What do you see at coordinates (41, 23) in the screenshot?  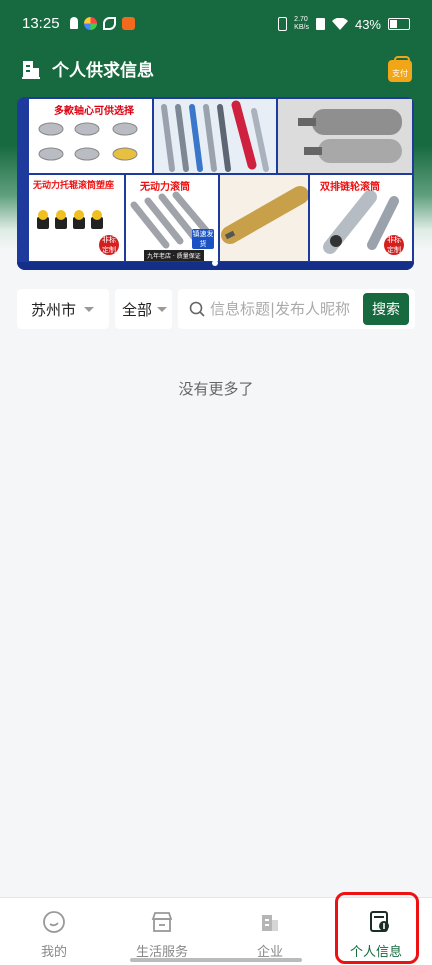 I see `status-time: 13:25` at bounding box center [41, 23].